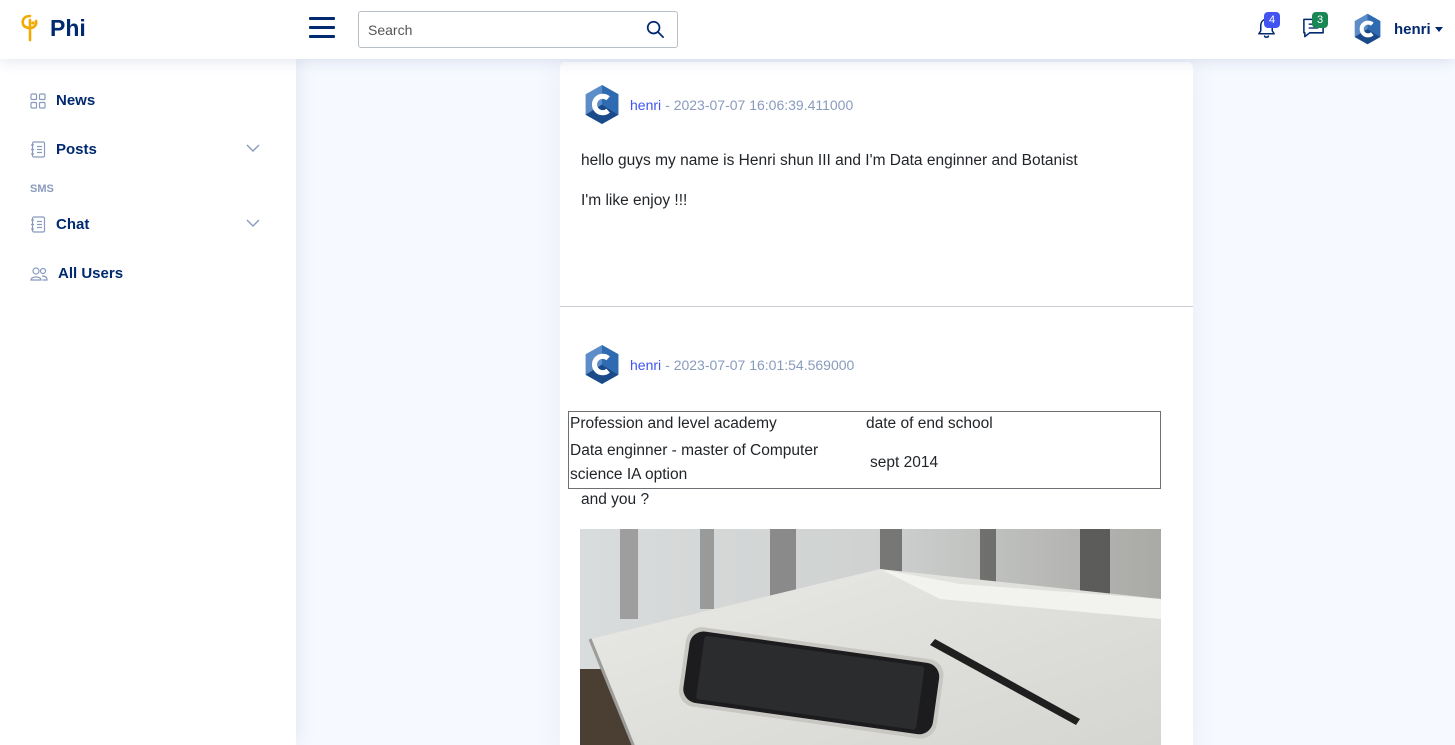 Image resolution: width=1455 pixels, height=745 pixels. Describe the element at coordinates (76, 149) in the screenshot. I see `sidebar-item-label: Posts` at that location.